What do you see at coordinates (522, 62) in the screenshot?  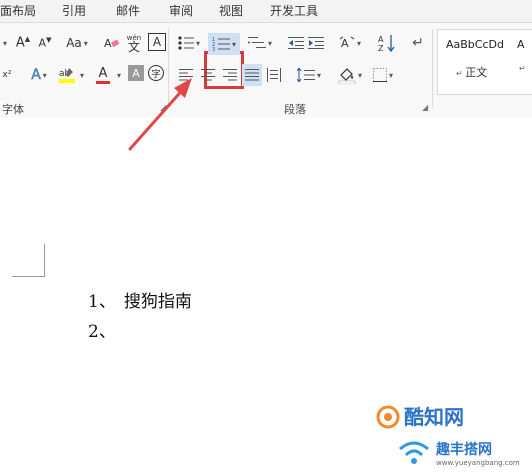 I see `style-next: A ↵` at bounding box center [522, 62].